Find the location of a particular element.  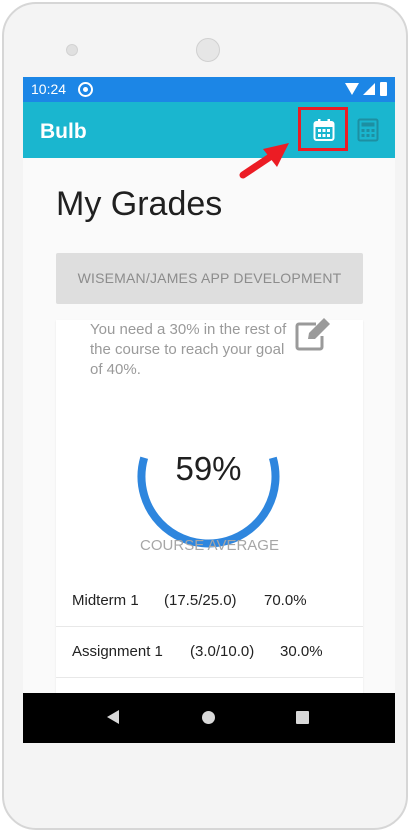

grade-item-name: Midterm 1 is located at coordinates (105, 600).